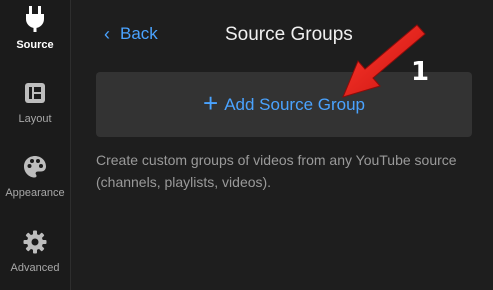 The width and height of the screenshot is (493, 290). Describe the element at coordinates (35, 242) in the screenshot. I see `gear-icon` at that location.